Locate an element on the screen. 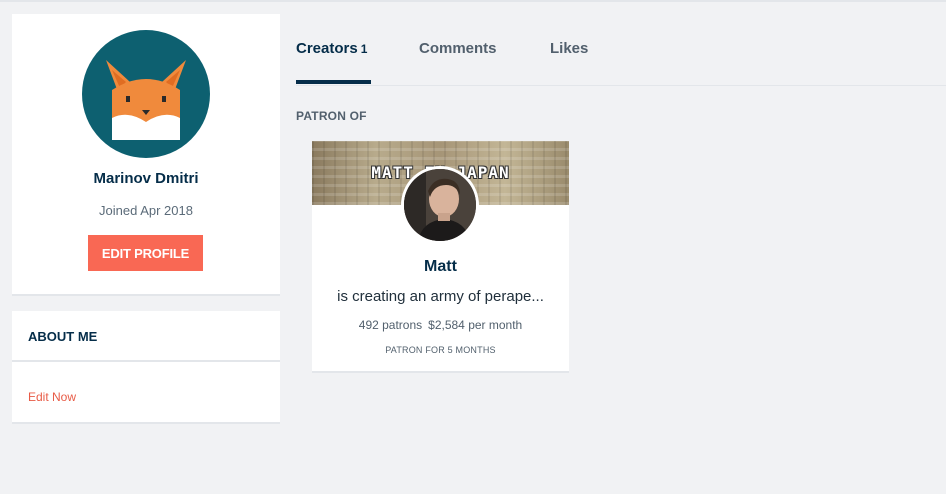 Image resolution: width=946 pixels, height=494 pixels. fox-avatar-icon is located at coordinates (146, 94).